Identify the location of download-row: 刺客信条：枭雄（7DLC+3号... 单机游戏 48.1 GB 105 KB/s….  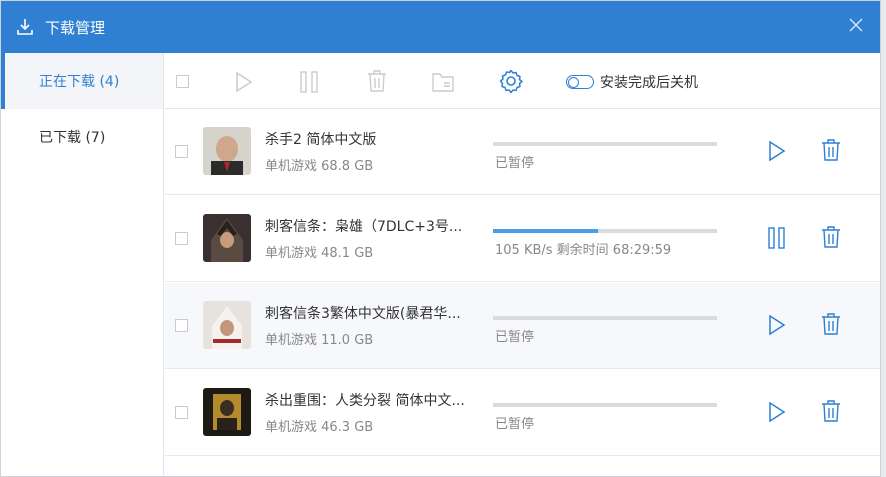
(522, 239).